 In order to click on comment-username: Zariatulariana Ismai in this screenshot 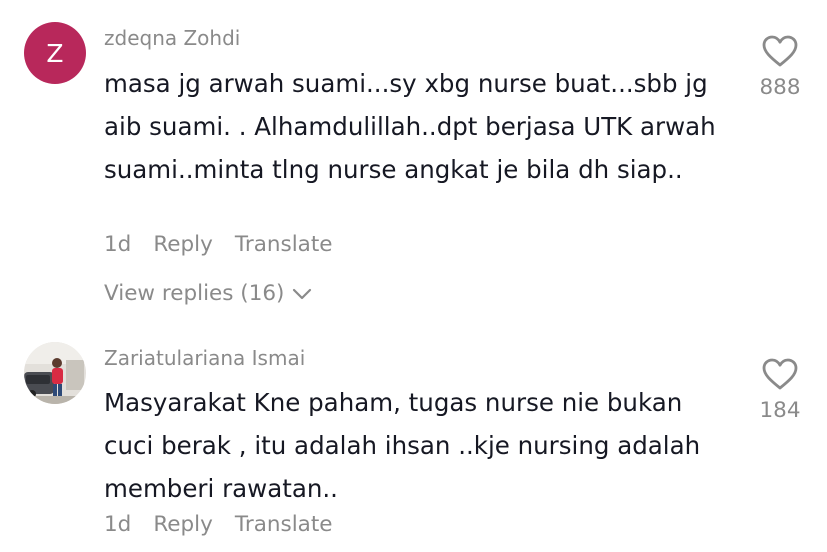, I will do `click(204, 358)`.